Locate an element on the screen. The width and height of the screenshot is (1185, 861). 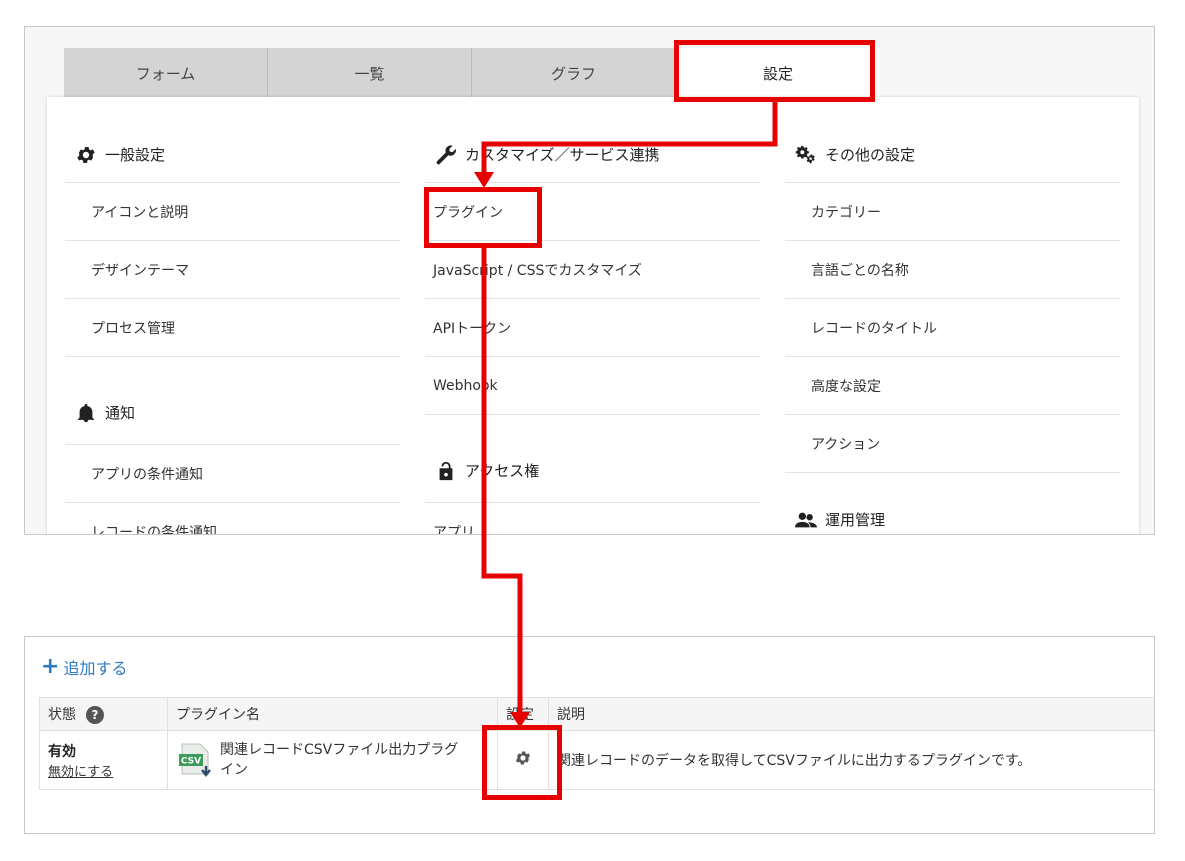
section-header-general: 一般設定 is located at coordinates (232, 155).